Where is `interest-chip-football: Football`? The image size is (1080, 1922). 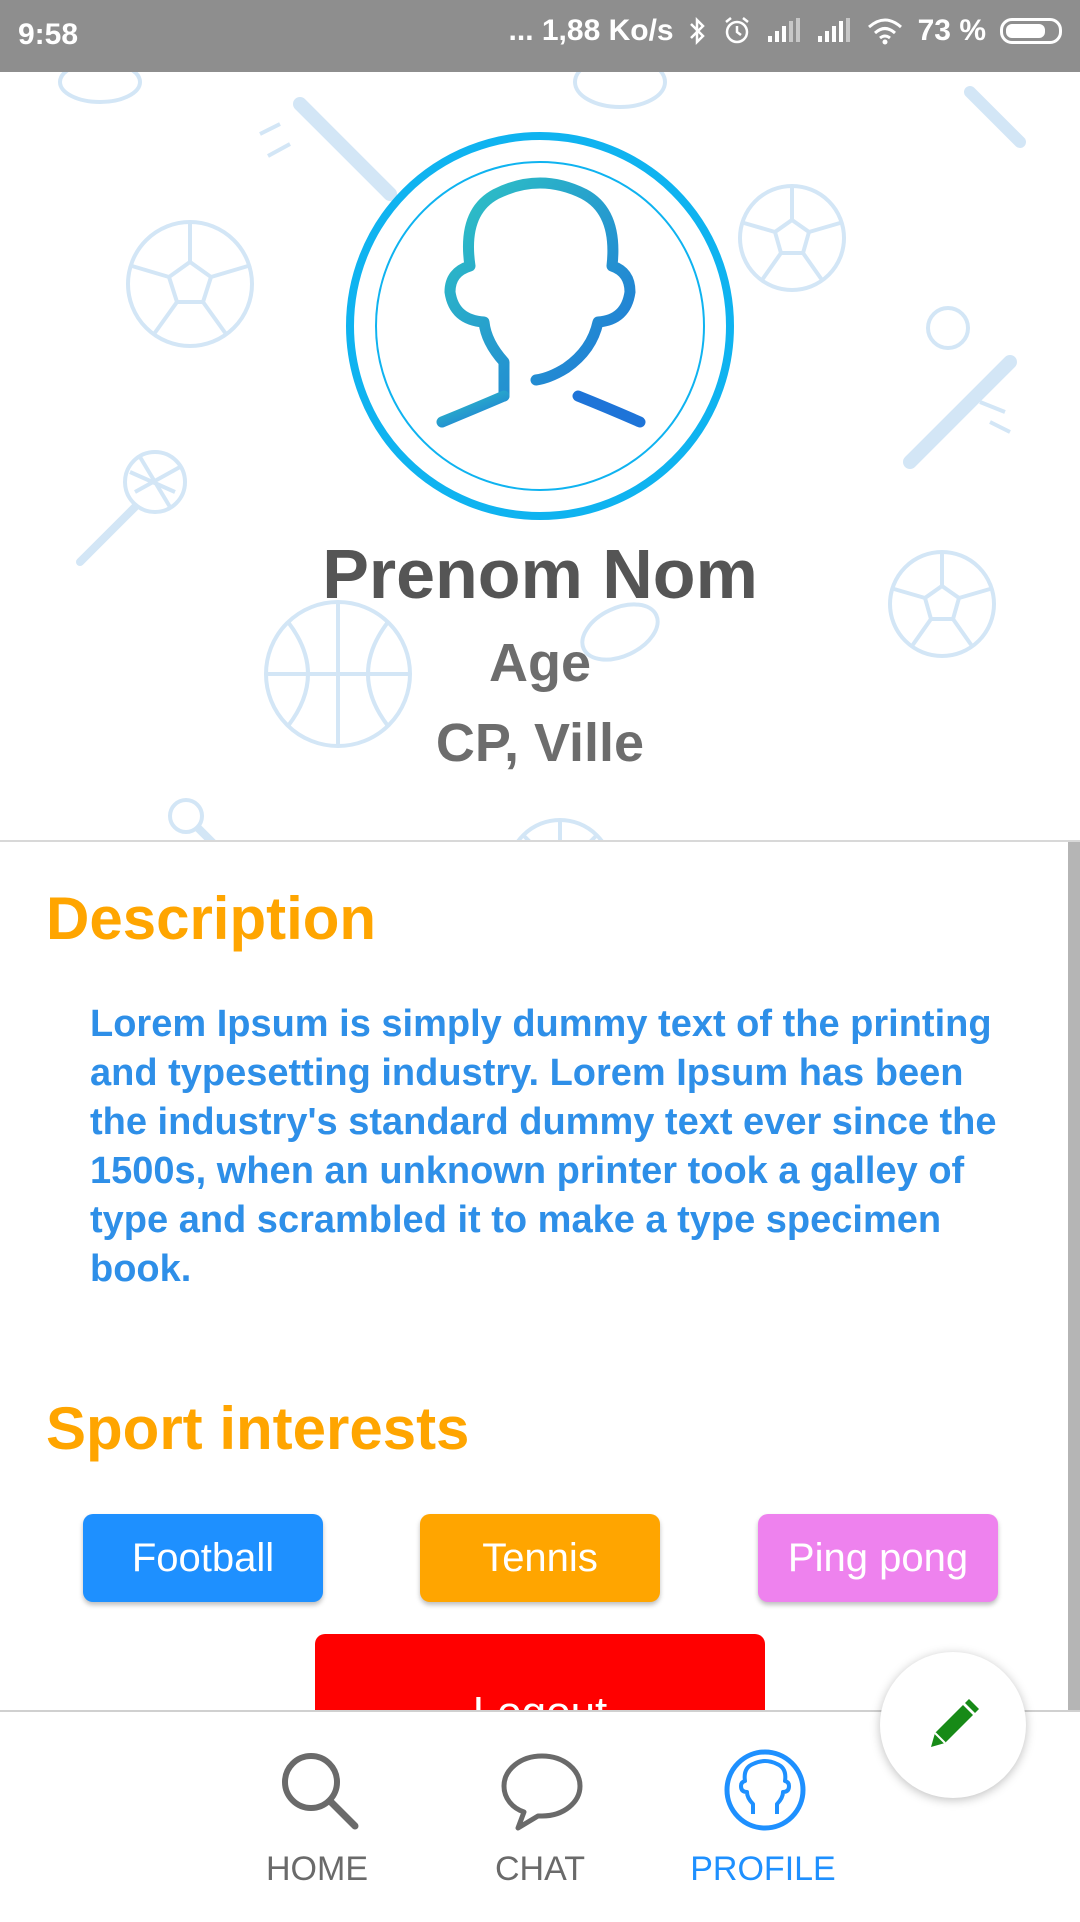 interest-chip-football: Football is located at coordinates (203, 1558).